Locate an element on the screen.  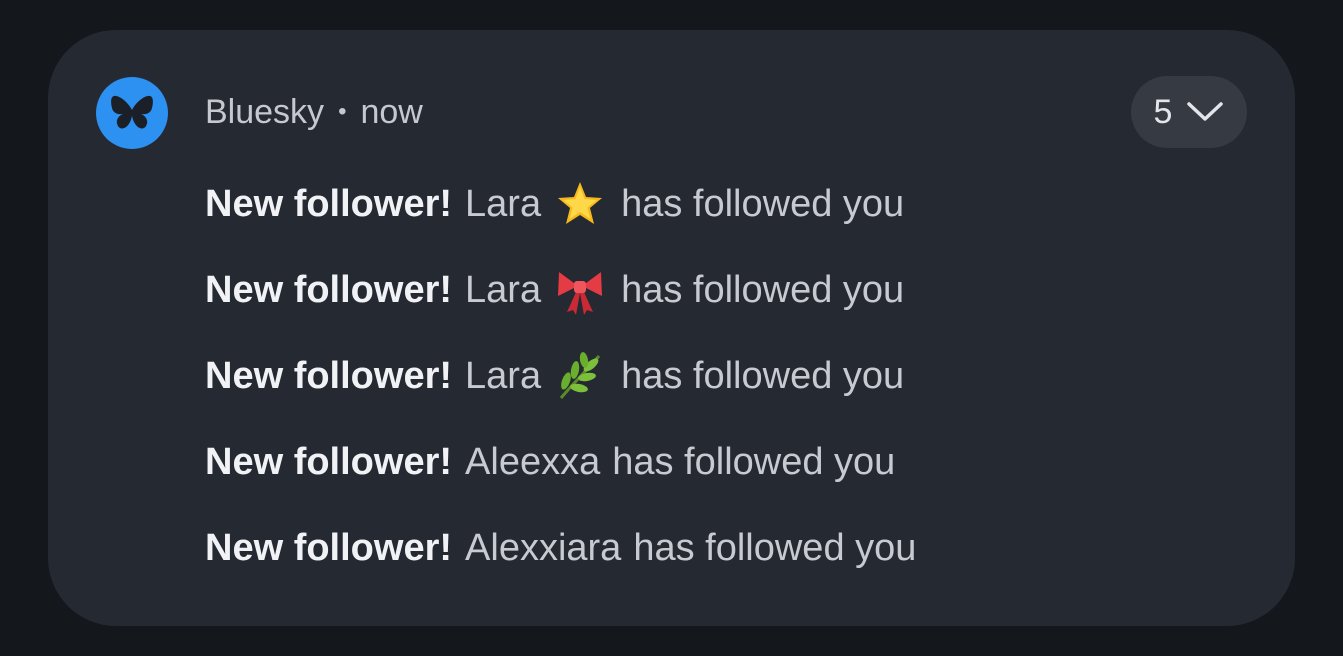
message-line: New follower! Alexxiara has followed you is located at coordinates (560, 563).